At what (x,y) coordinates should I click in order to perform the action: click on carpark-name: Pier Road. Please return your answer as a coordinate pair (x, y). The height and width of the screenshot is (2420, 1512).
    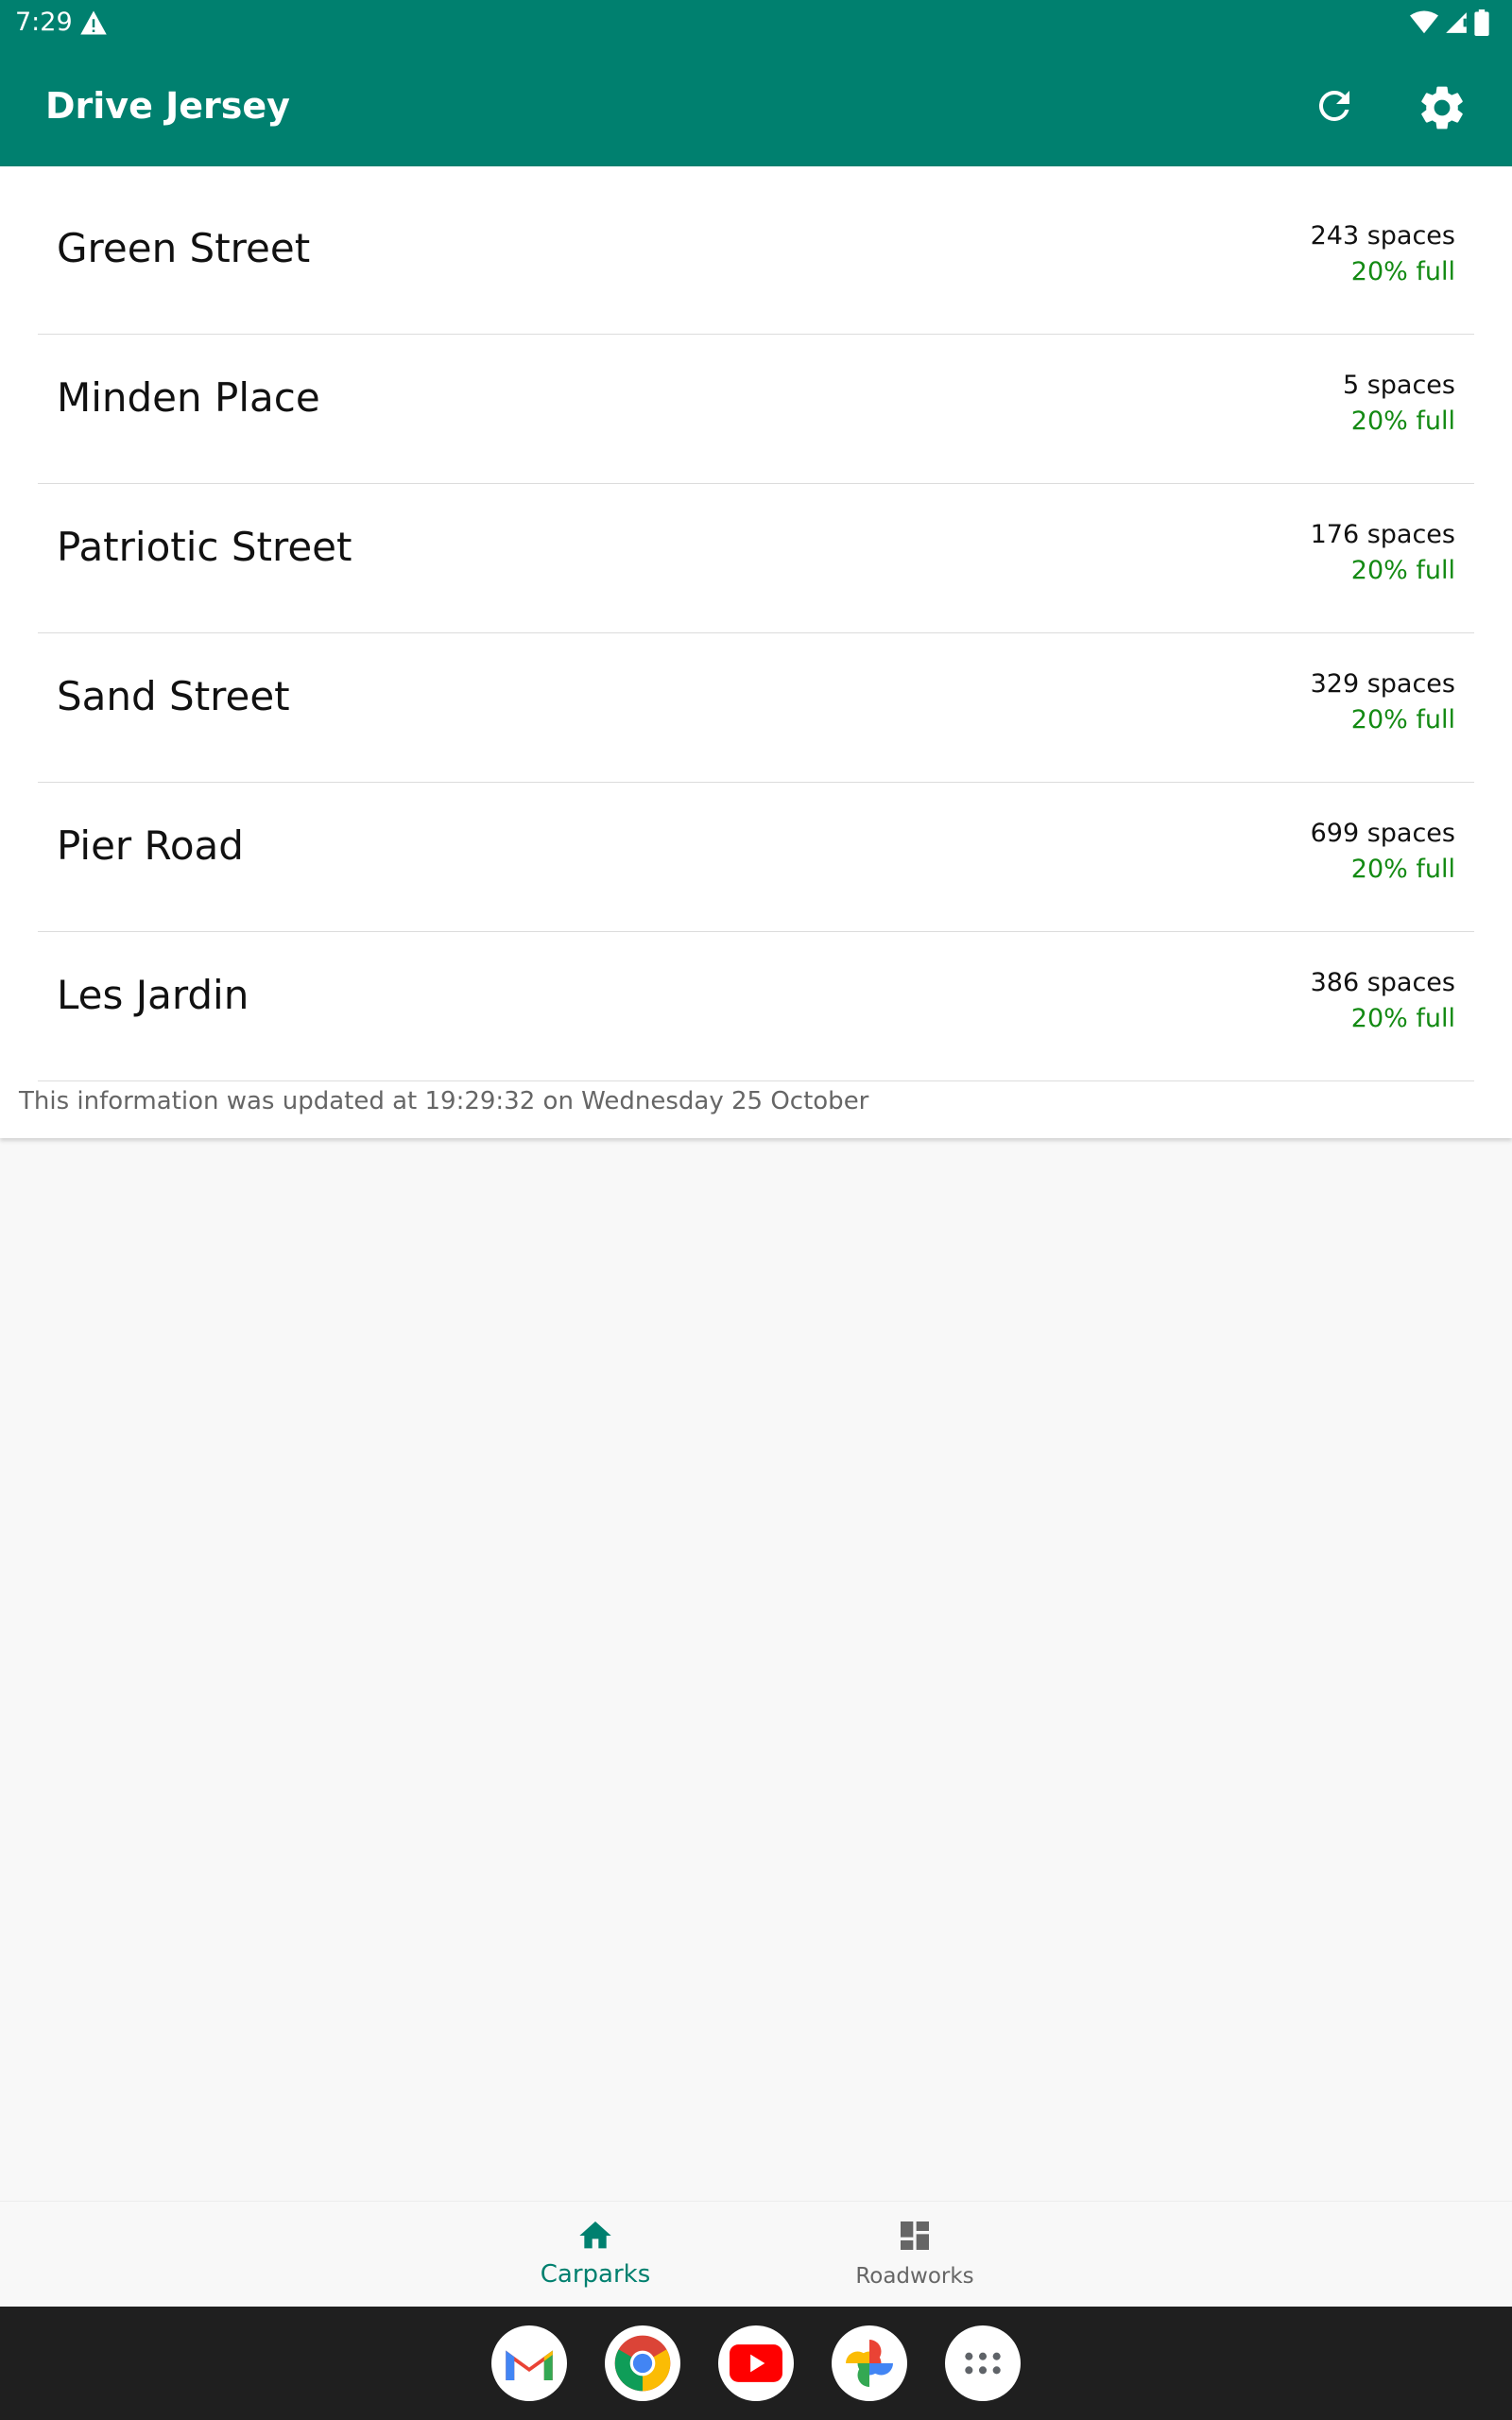
    Looking at the image, I should click on (150, 845).